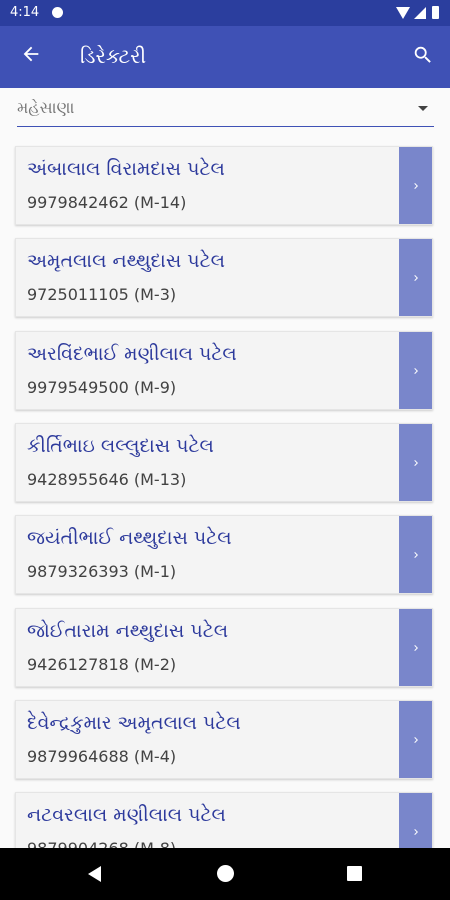 This screenshot has width=450, height=900. Describe the element at coordinates (102, 756) in the screenshot. I see `contact-phone: 9879964688 (M-4)` at that location.